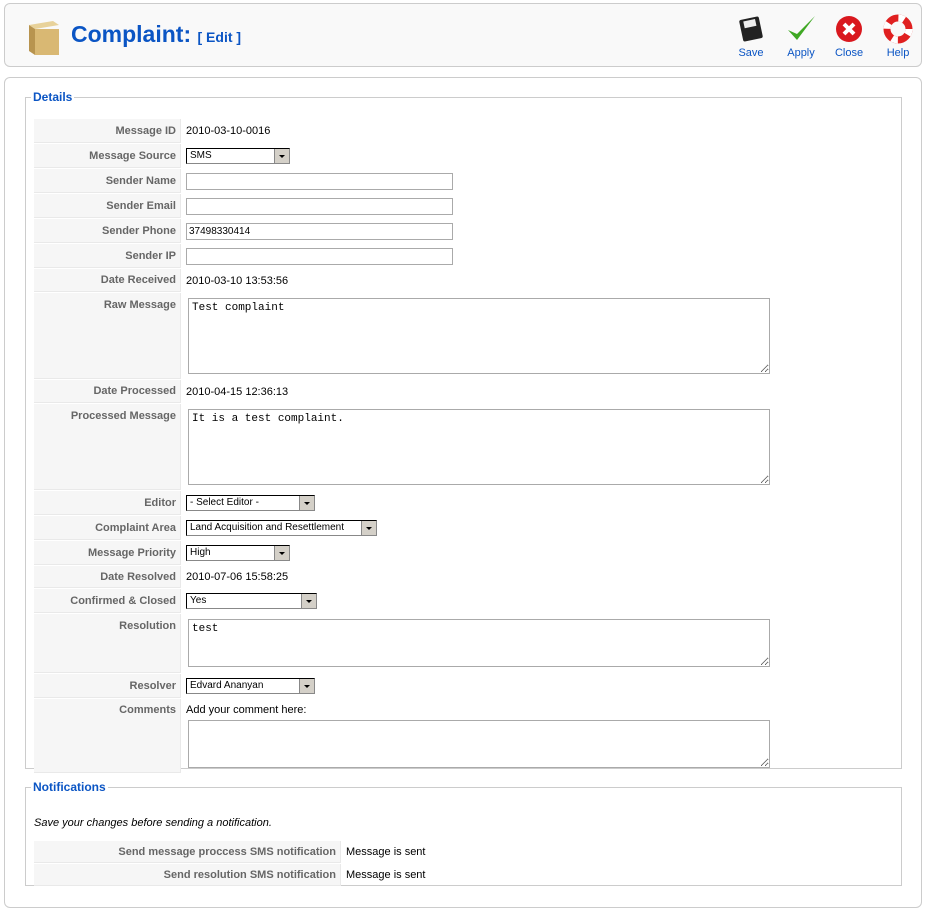 Image resolution: width=926 pixels, height=910 pixels. What do you see at coordinates (319, 206) in the screenshot?
I see `sender-email-input` at bounding box center [319, 206].